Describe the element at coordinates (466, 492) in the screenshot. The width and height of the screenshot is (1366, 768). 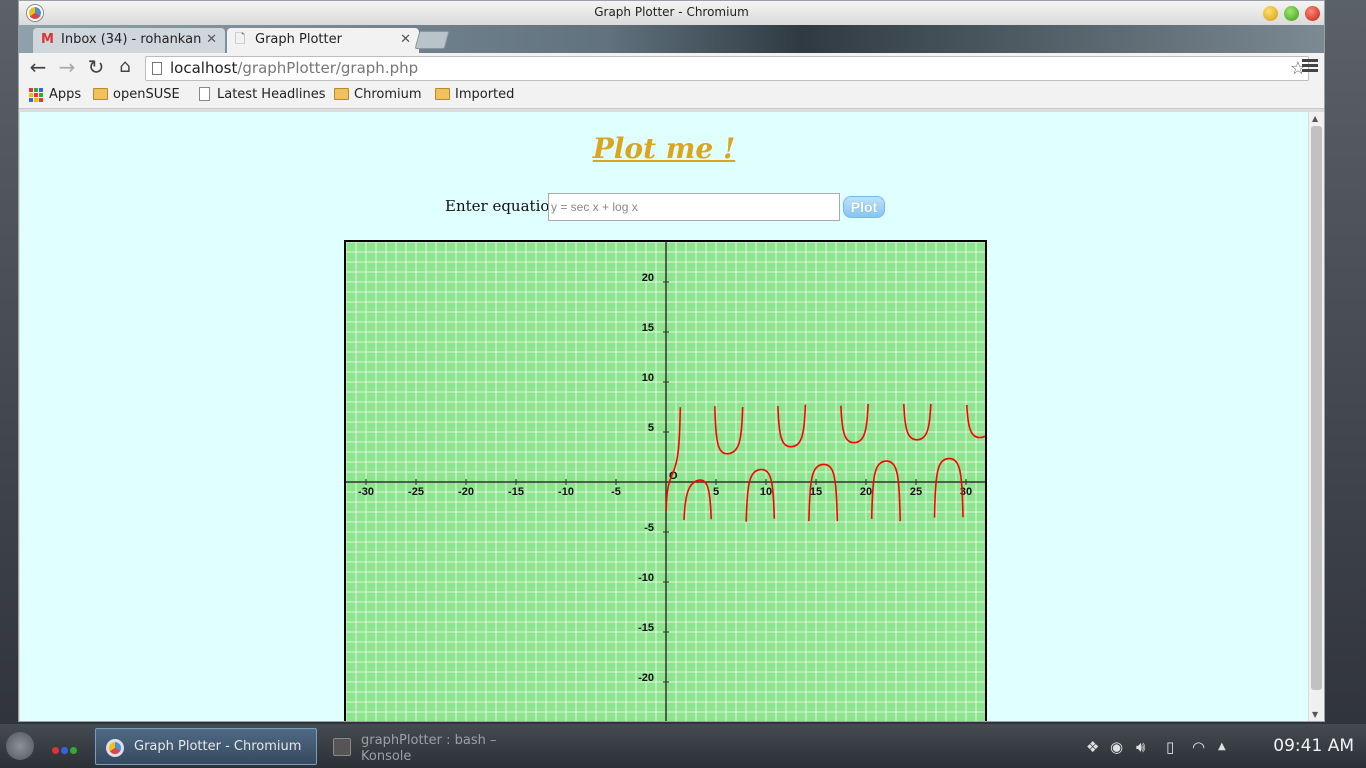
I see `x-tick-label: -20` at that location.